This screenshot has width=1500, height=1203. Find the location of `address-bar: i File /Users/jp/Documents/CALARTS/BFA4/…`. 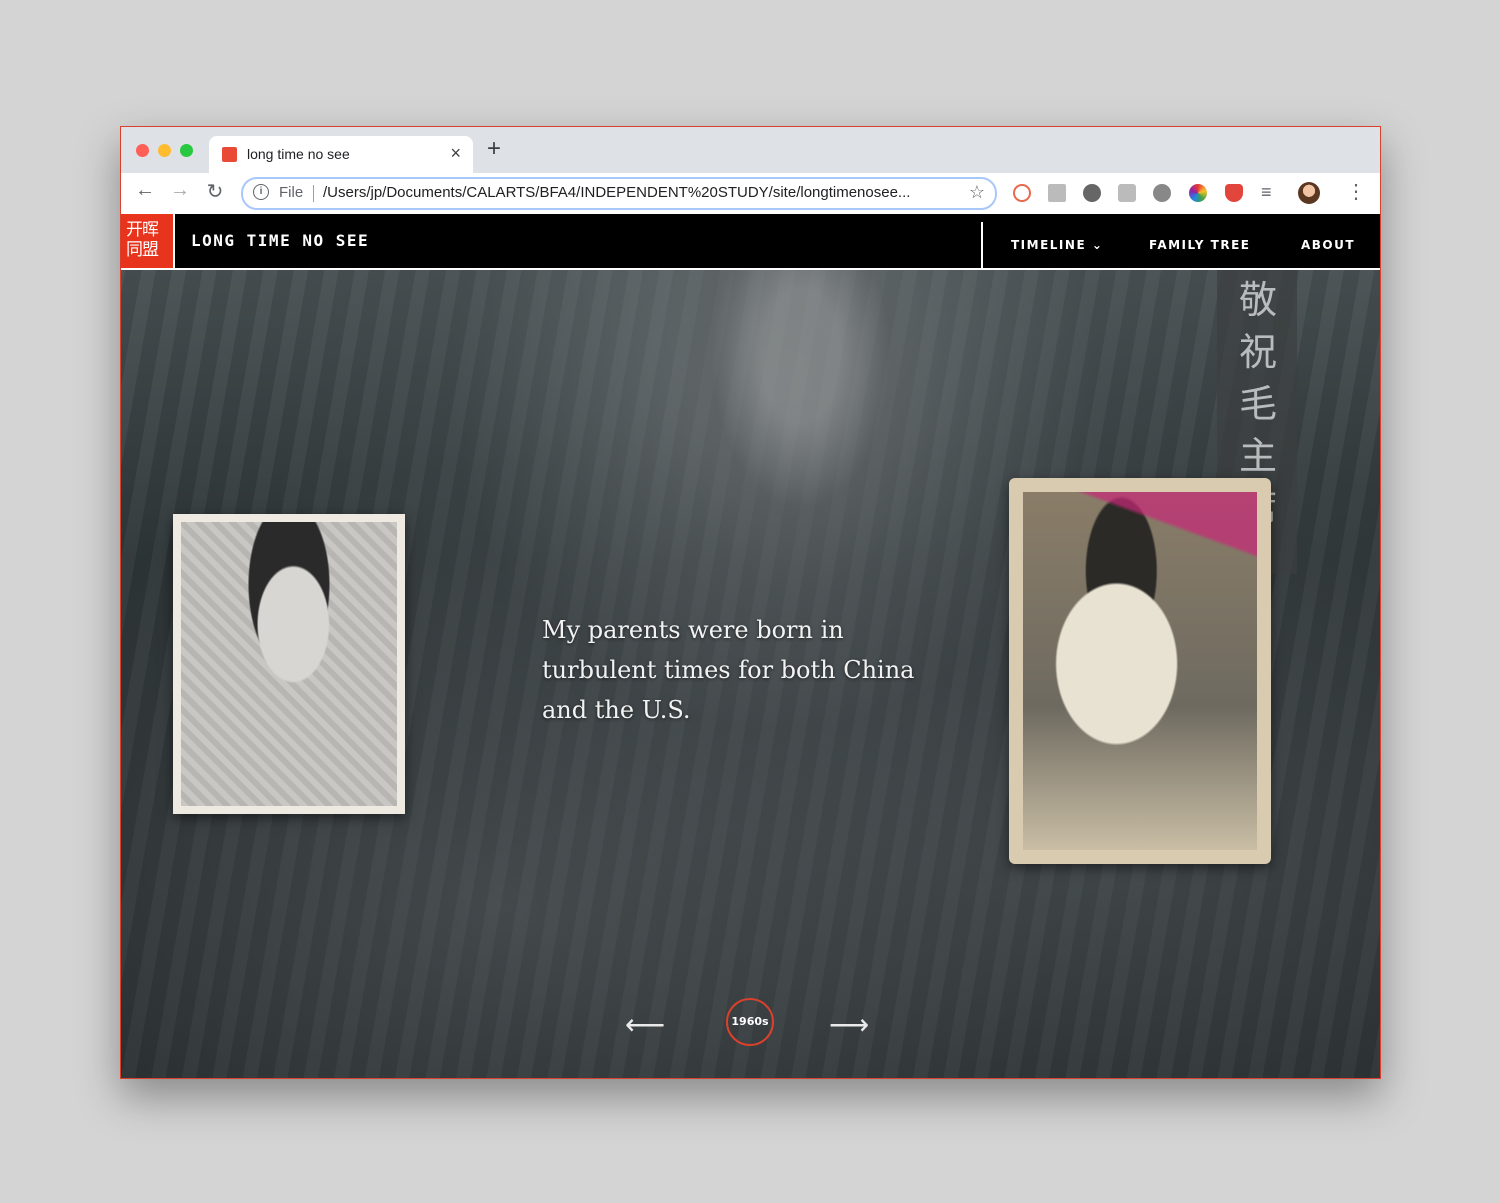

address-bar: i File /Users/jp/Documents/CALARTS/BFA4/… is located at coordinates (619, 193).